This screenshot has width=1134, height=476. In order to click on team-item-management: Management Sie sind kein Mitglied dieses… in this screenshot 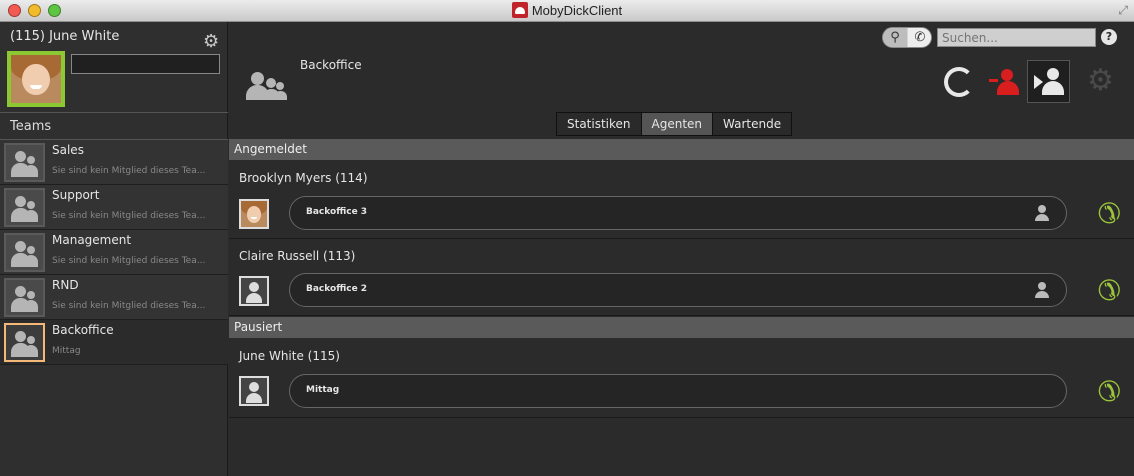, I will do `click(114, 252)`.